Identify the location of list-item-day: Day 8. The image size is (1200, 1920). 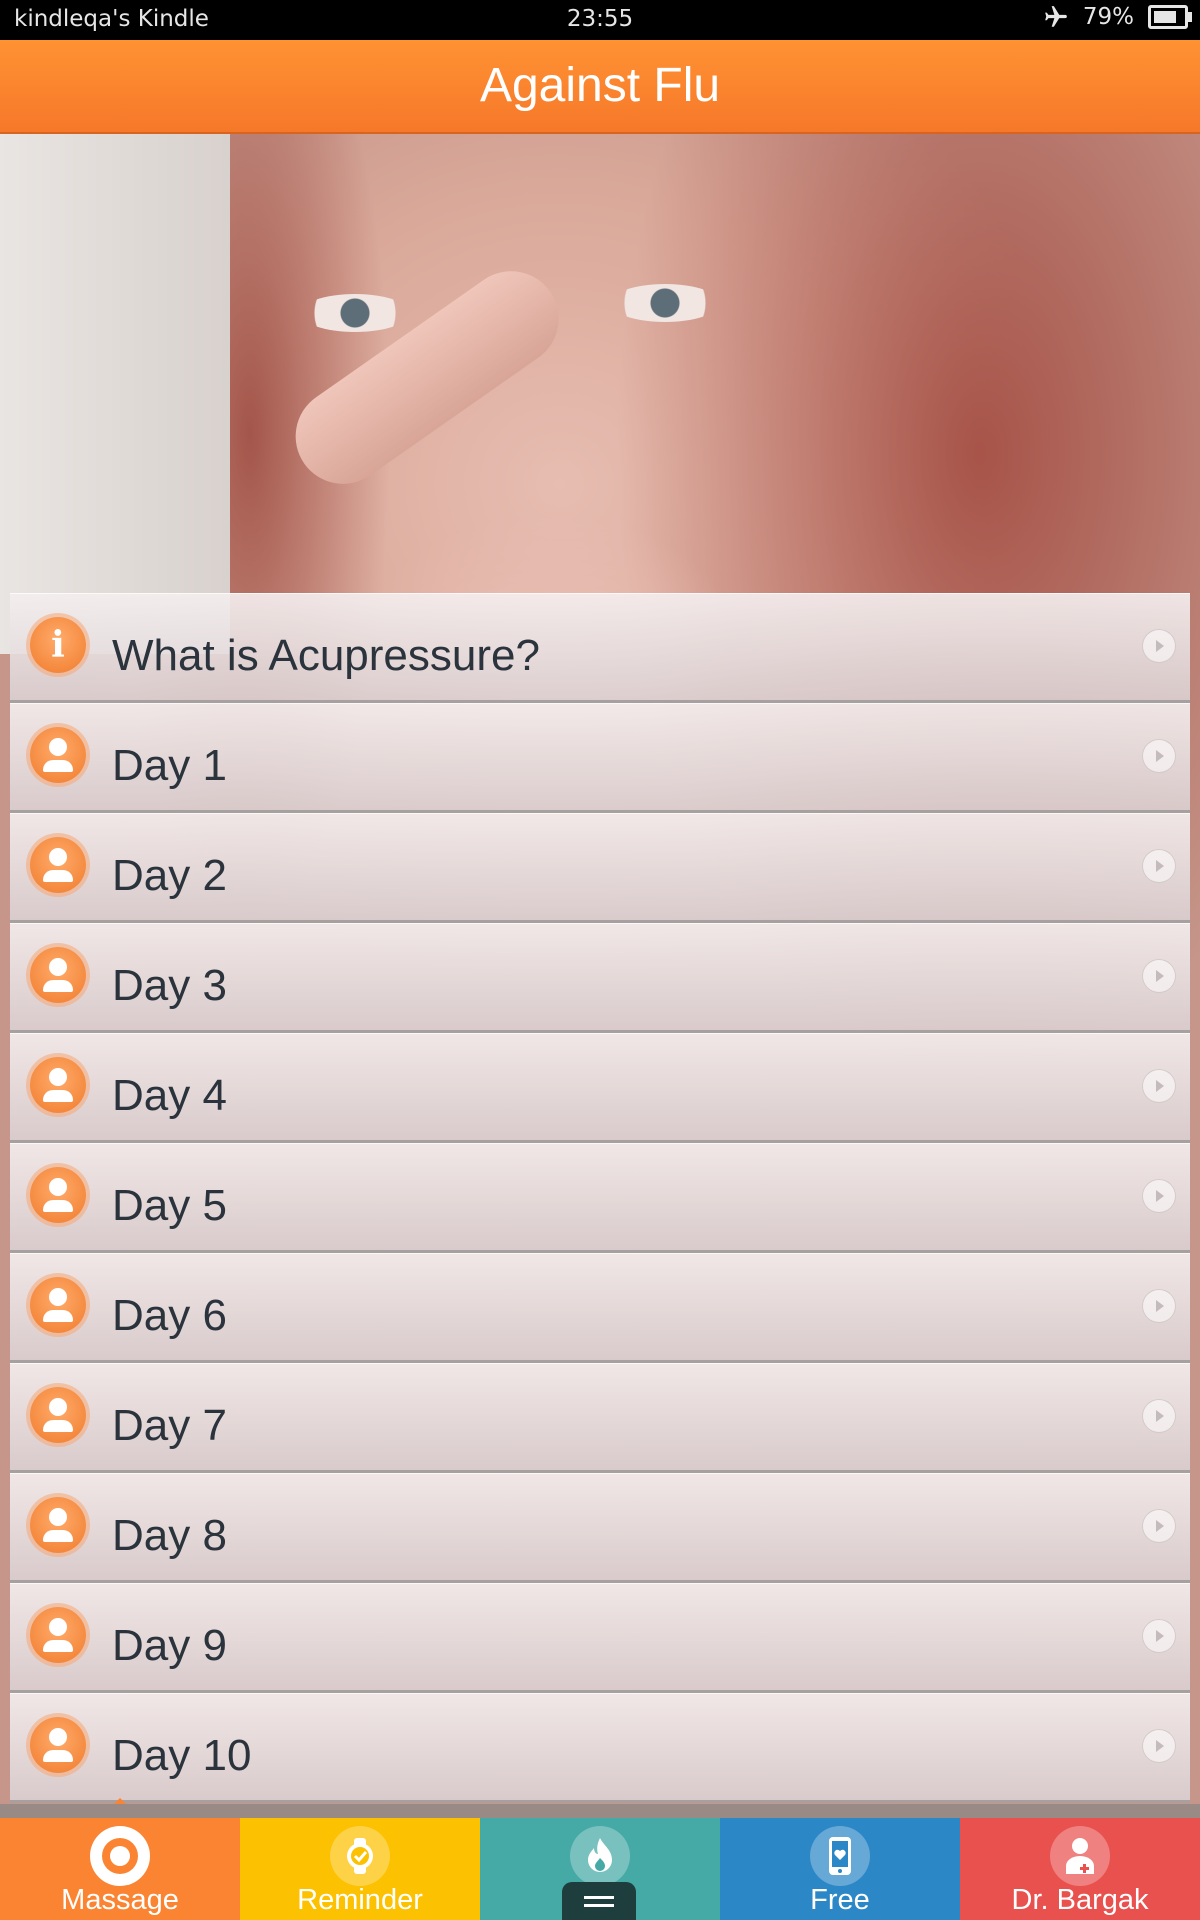
(600, 1528).